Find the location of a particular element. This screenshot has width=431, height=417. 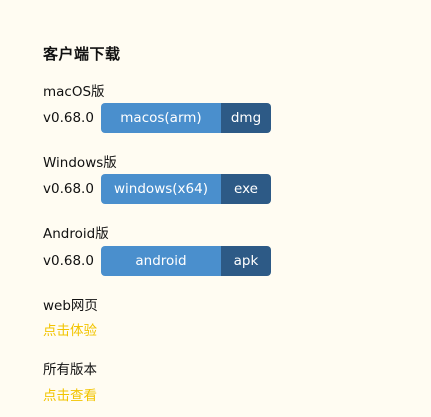

all-versions-label: 所有版本 is located at coordinates (70, 370).